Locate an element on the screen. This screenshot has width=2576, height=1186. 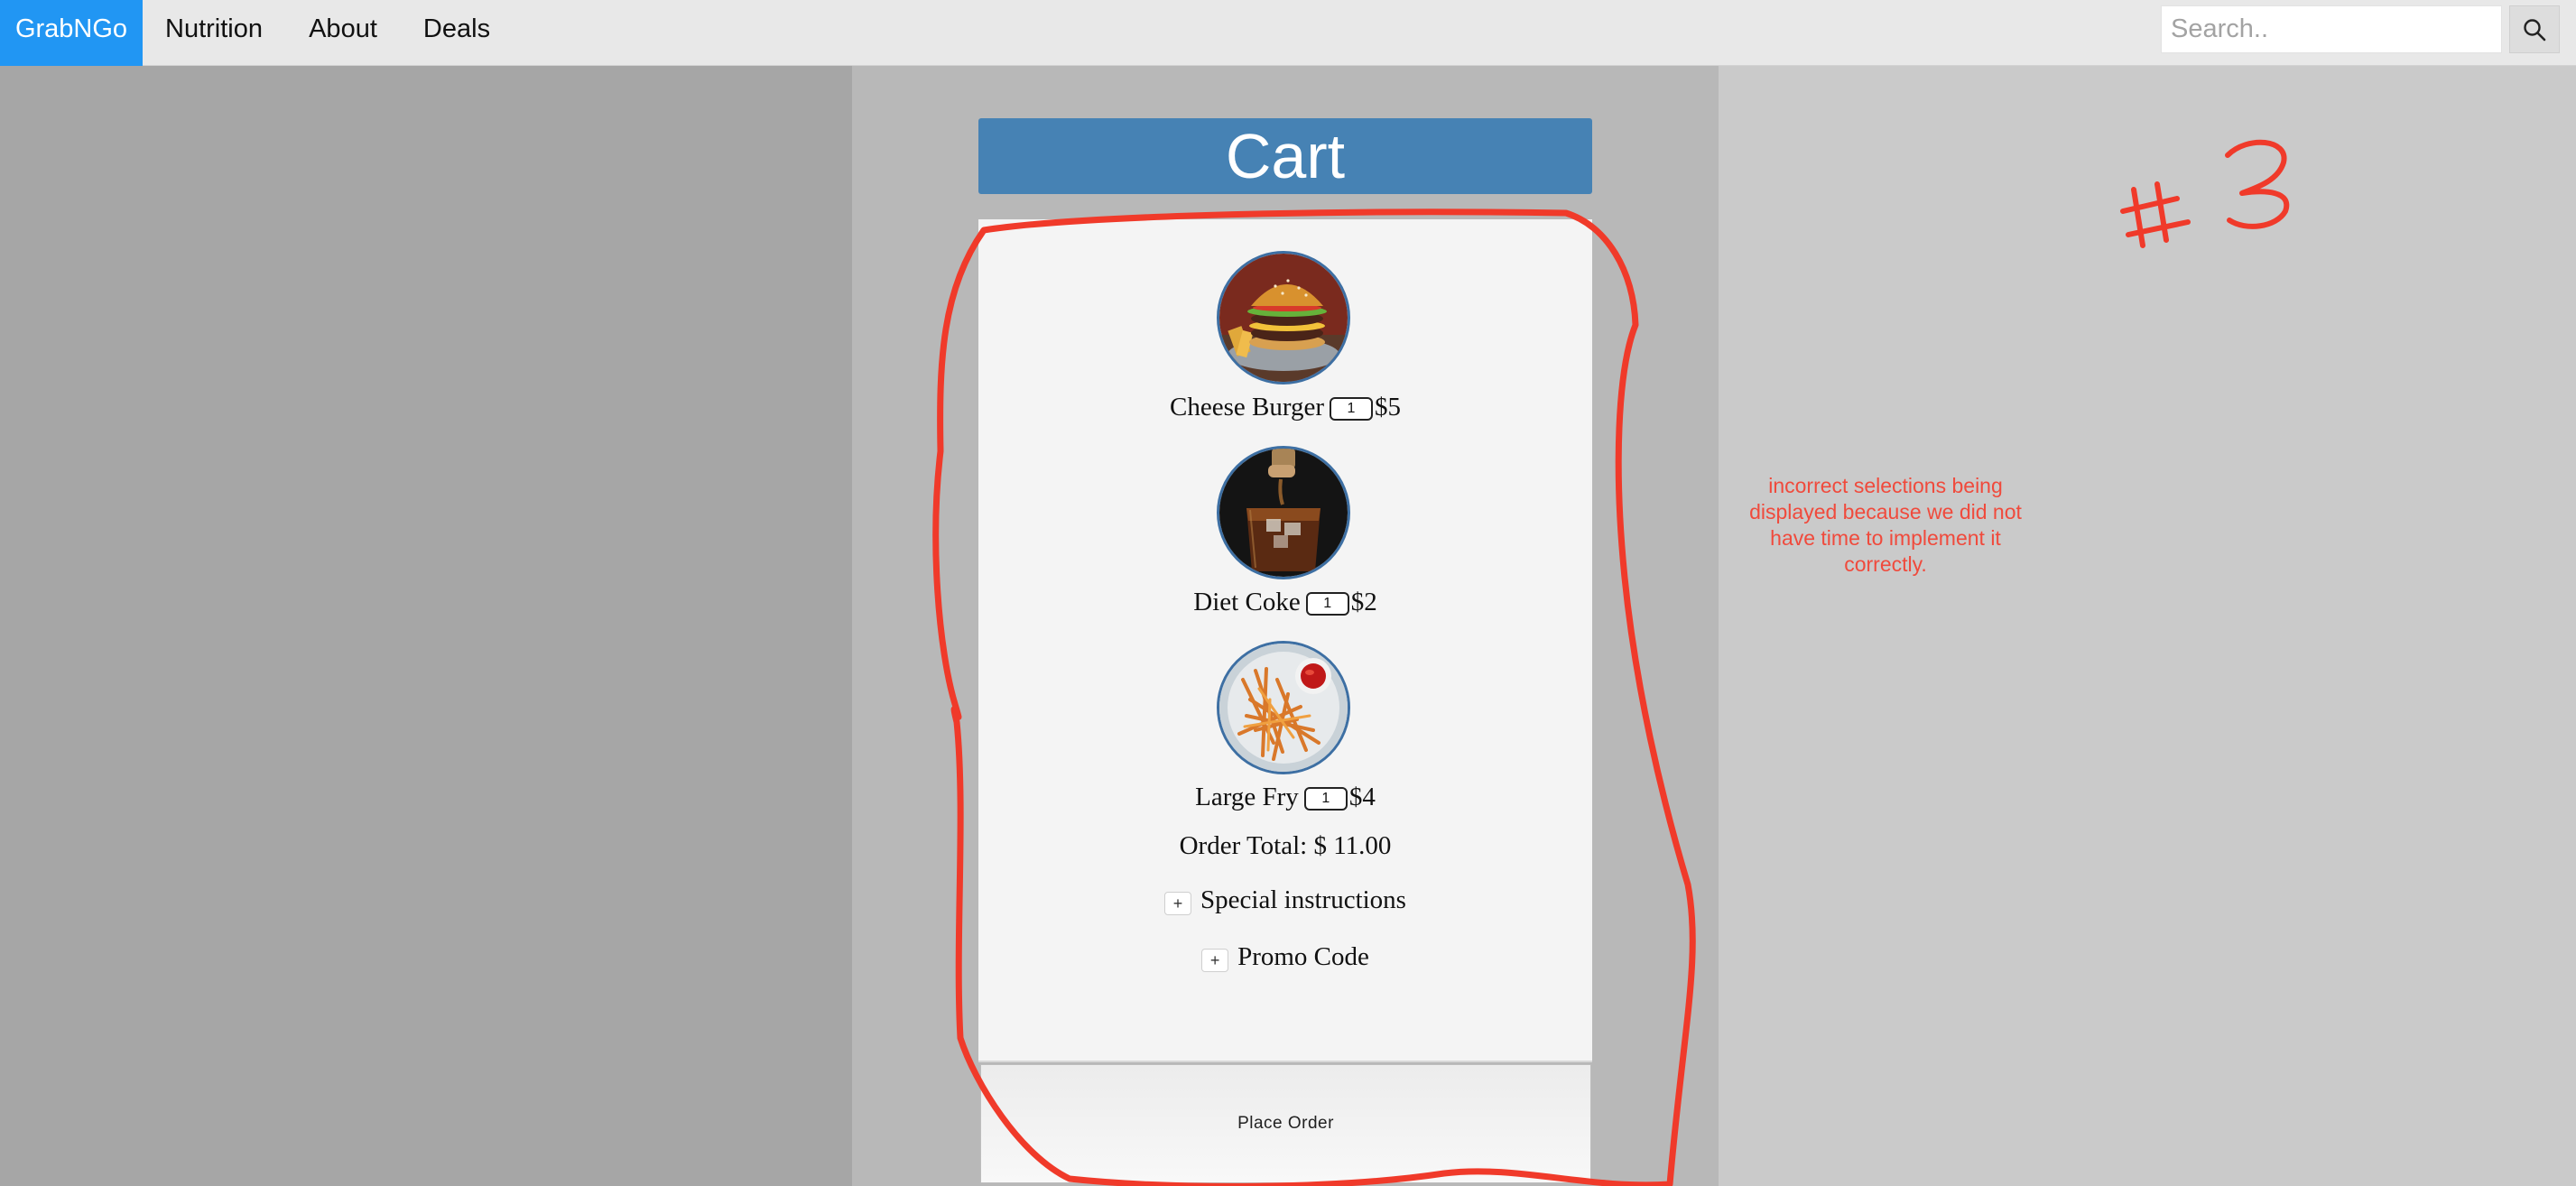
cart-item-row: Diet Coke 1 $2 is located at coordinates (1285, 602).